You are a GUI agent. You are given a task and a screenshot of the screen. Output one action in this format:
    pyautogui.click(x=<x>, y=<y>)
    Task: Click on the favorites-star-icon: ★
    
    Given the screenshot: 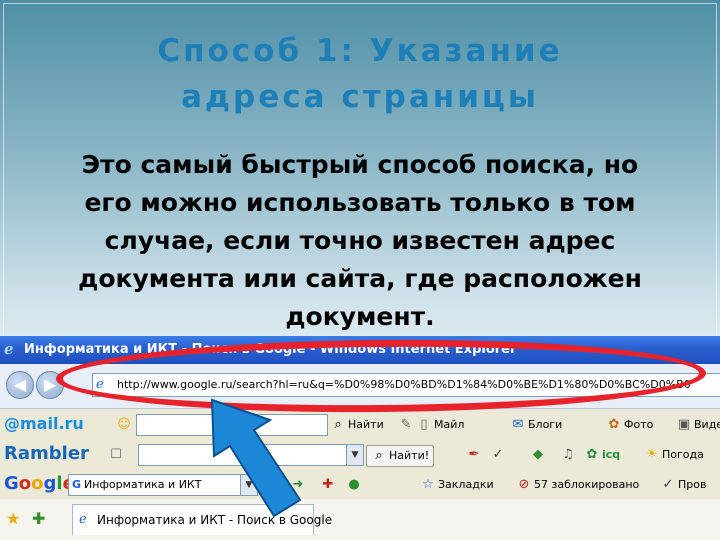 What is the action you would take?
    pyautogui.click(x=13, y=519)
    